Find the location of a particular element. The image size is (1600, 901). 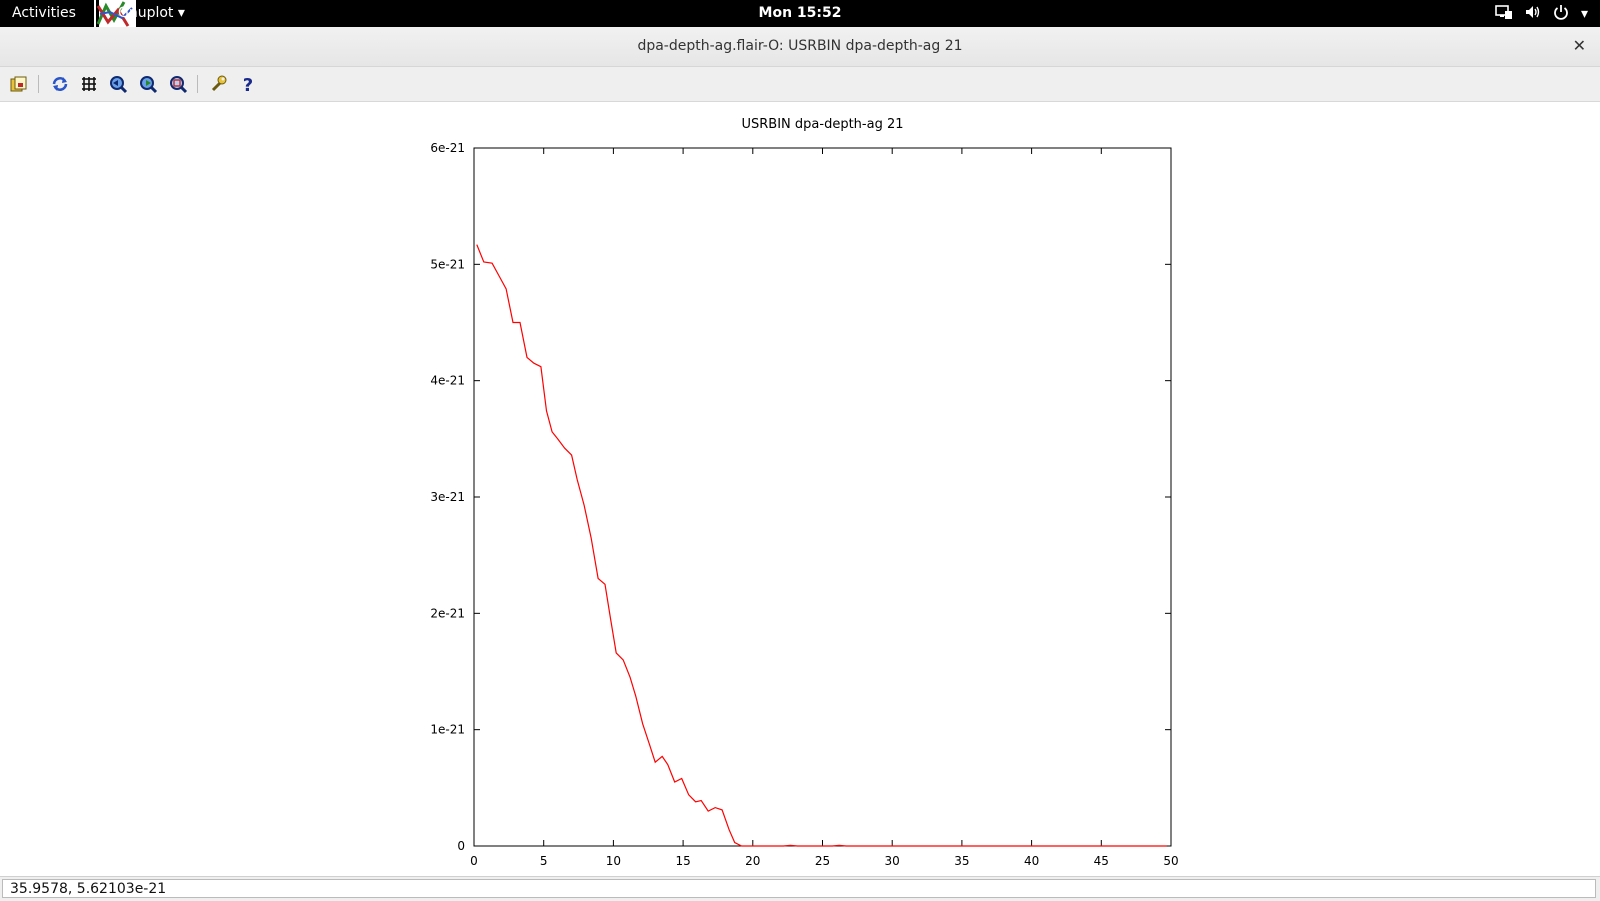

y-tick-label: 2e-21 is located at coordinates (447, 613).